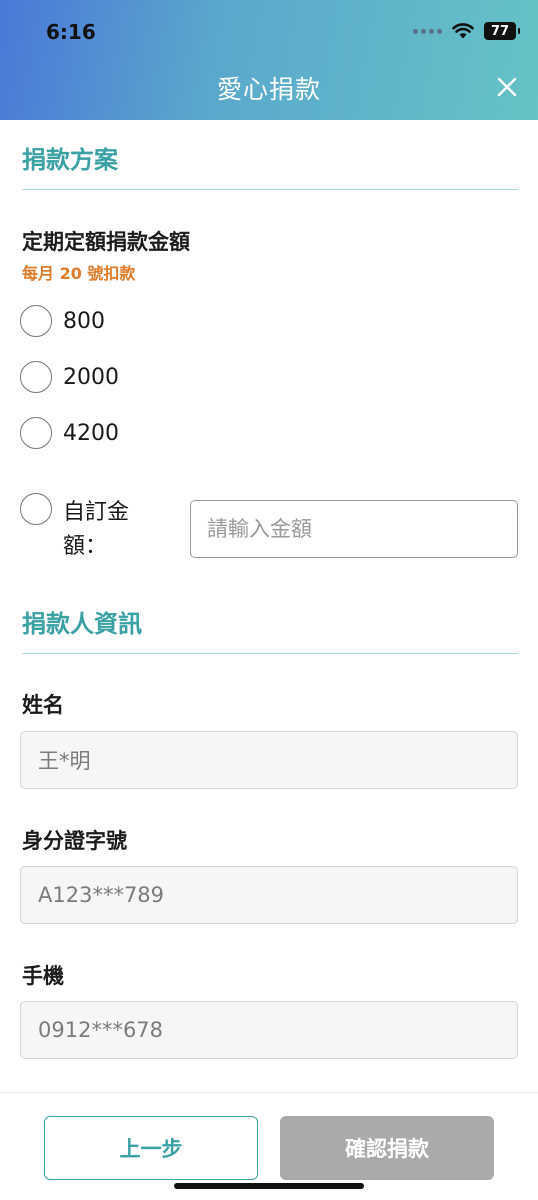 The width and height of the screenshot is (538, 1200). Describe the element at coordinates (70, 160) in the screenshot. I see `plan-section-title: 捐款方案` at that location.